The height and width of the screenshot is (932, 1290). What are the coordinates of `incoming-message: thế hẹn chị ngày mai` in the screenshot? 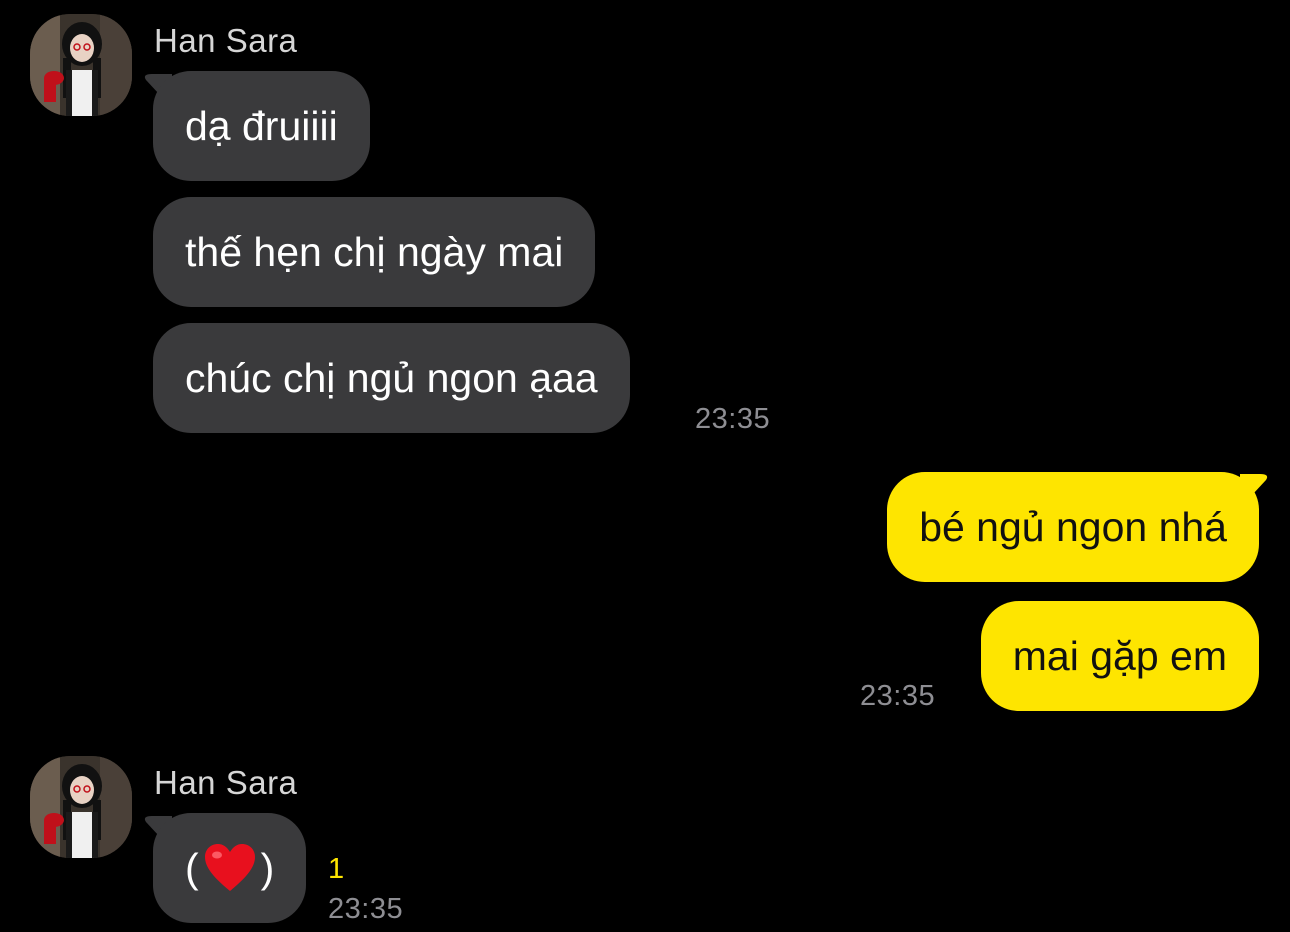 It's located at (374, 252).